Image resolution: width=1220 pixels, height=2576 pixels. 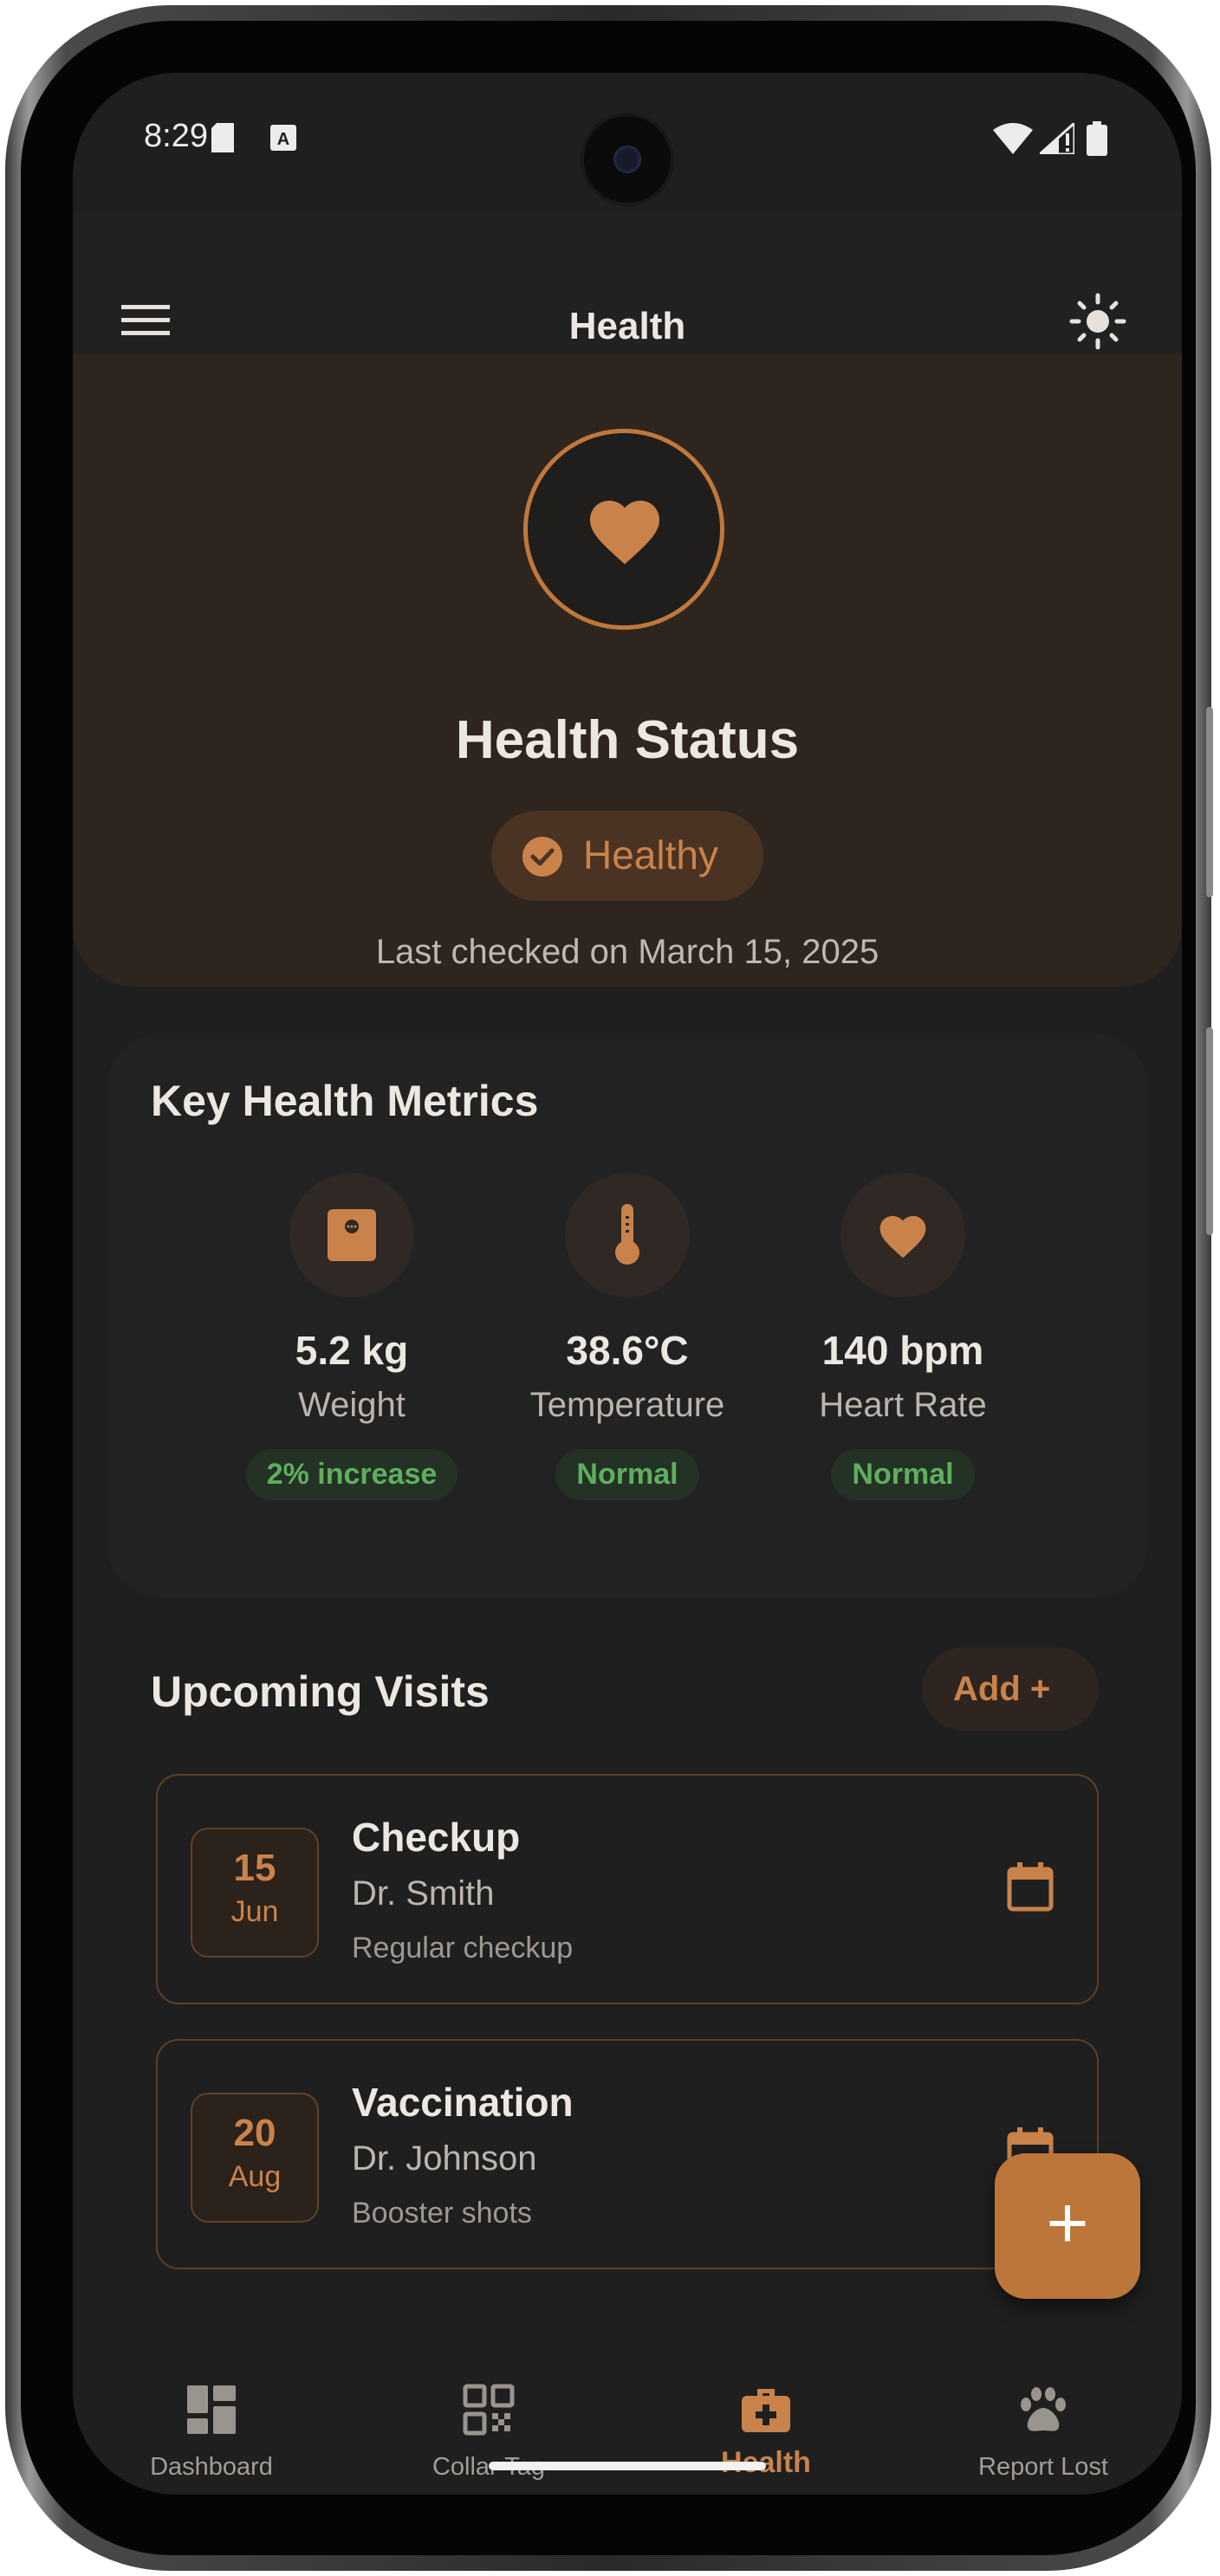 What do you see at coordinates (176, 136) in the screenshot?
I see `status-time: 8:29` at bounding box center [176, 136].